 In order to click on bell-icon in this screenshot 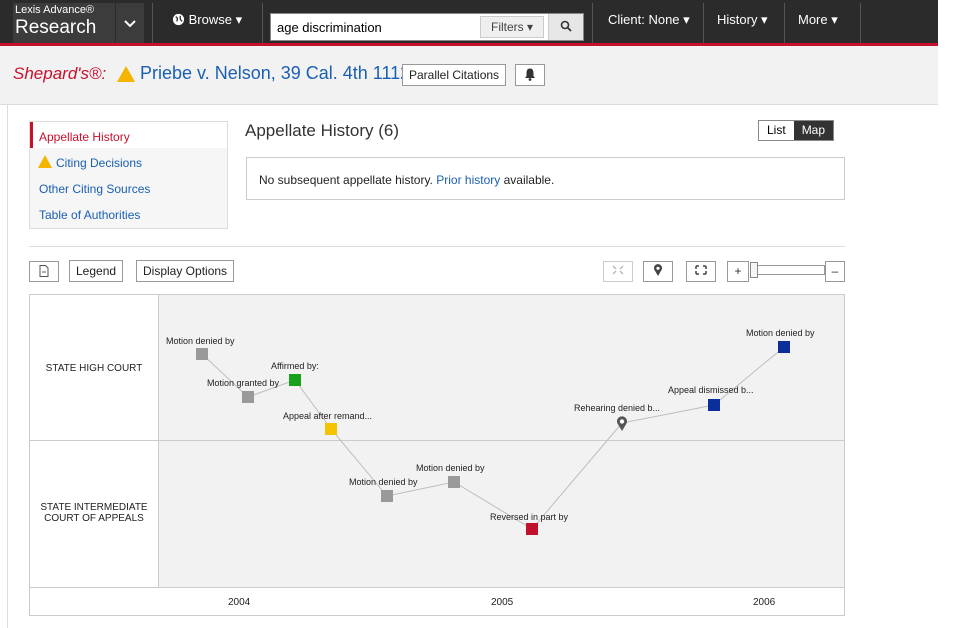, I will do `click(530, 74)`.